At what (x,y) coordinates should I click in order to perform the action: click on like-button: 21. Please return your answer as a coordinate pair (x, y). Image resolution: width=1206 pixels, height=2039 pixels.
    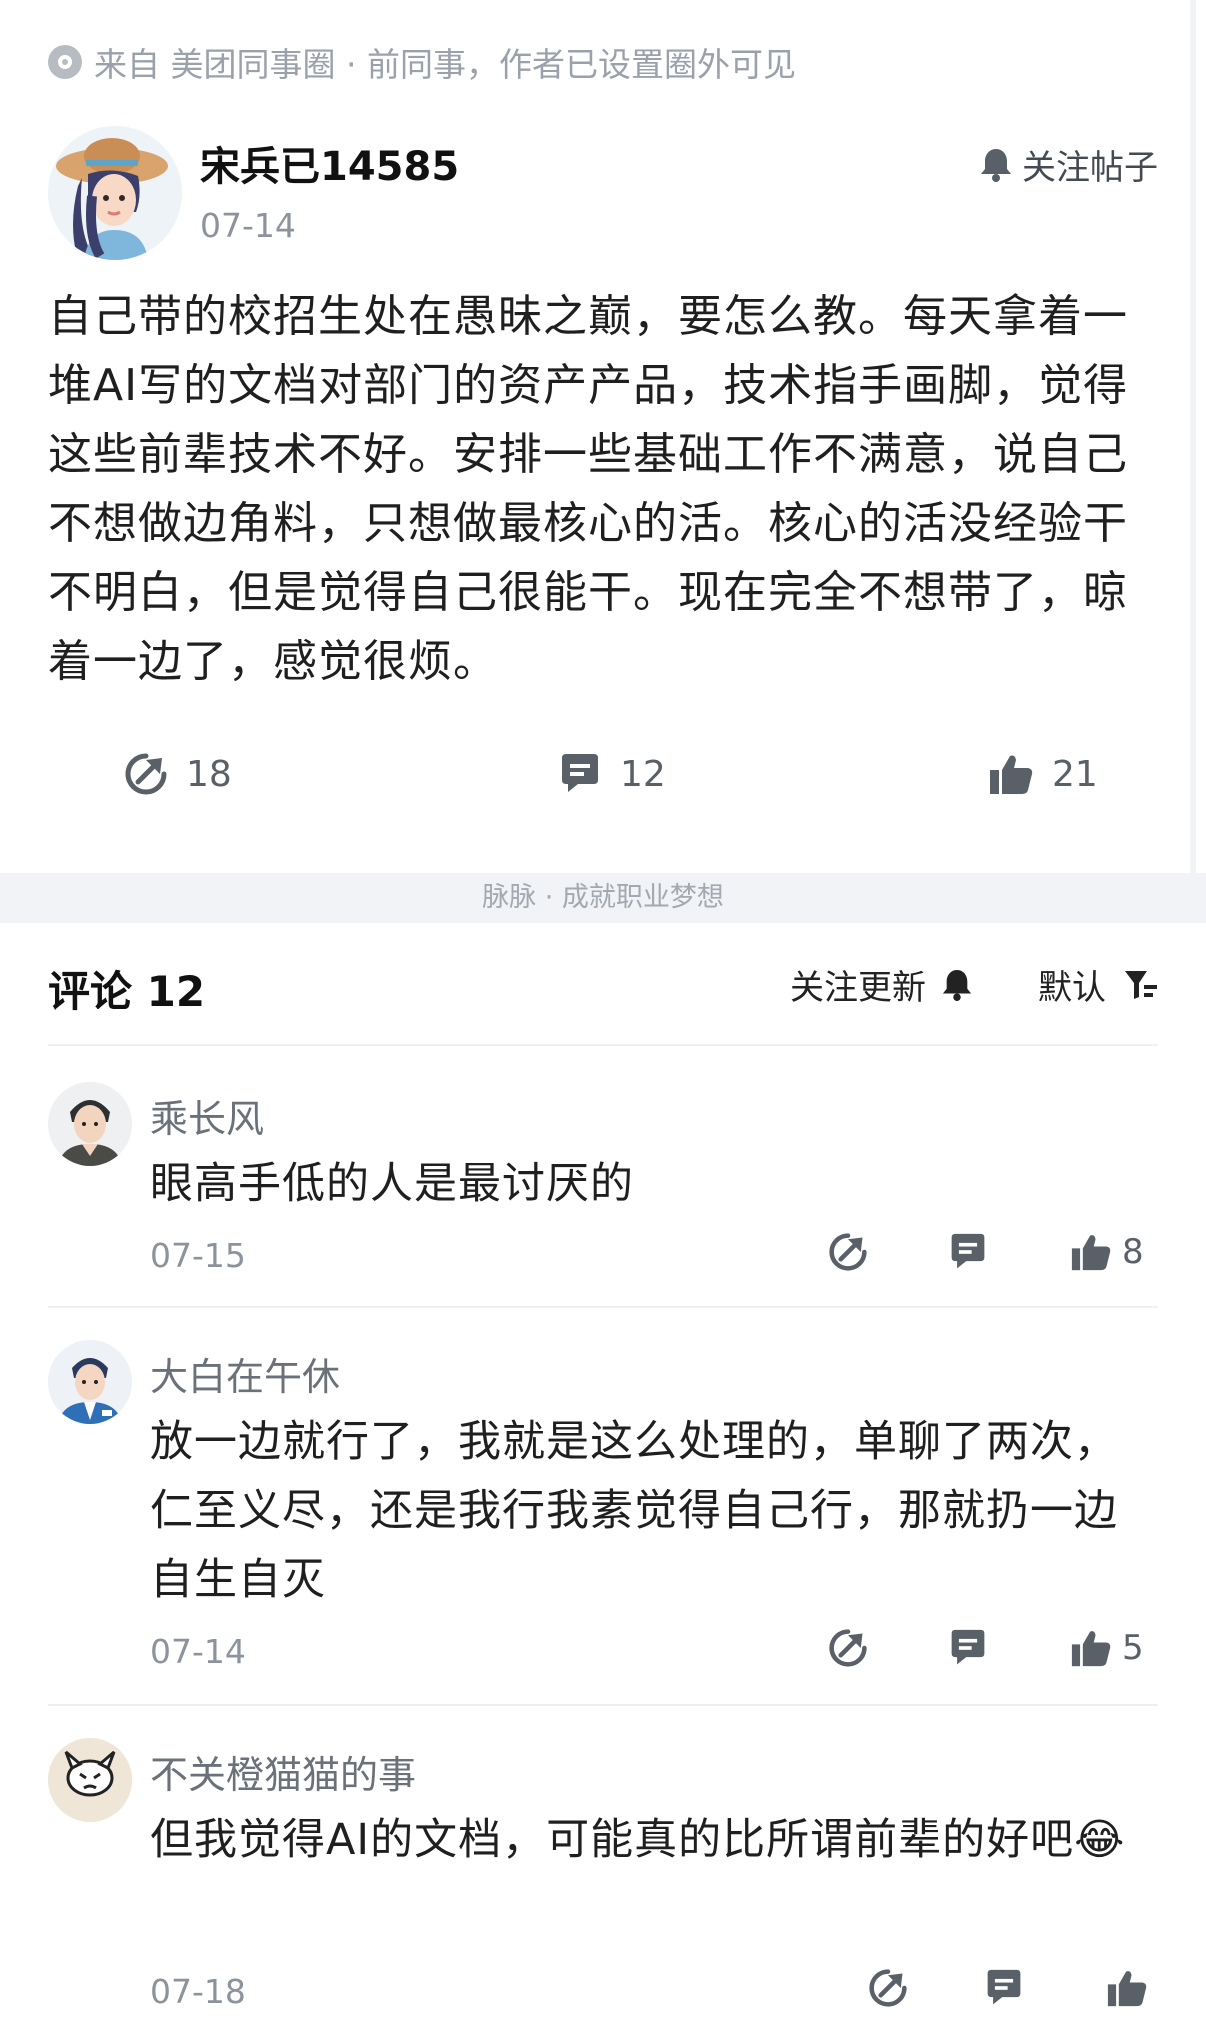
    Looking at the image, I should click on (1043, 774).